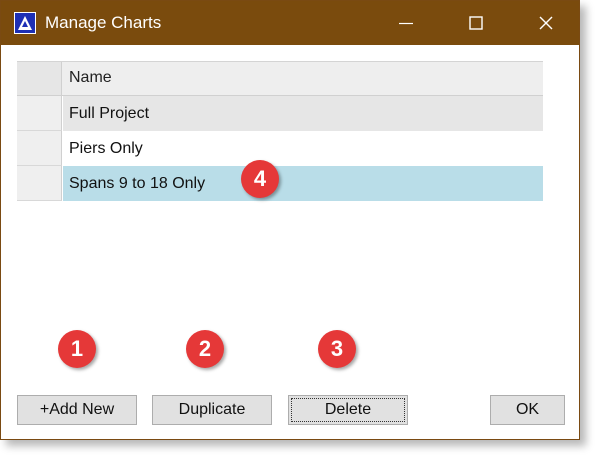 This screenshot has width=597, height=456. Describe the element at coordinates (205, 349) in the screenshot. I see `callout-badge-2: 2` at that location.